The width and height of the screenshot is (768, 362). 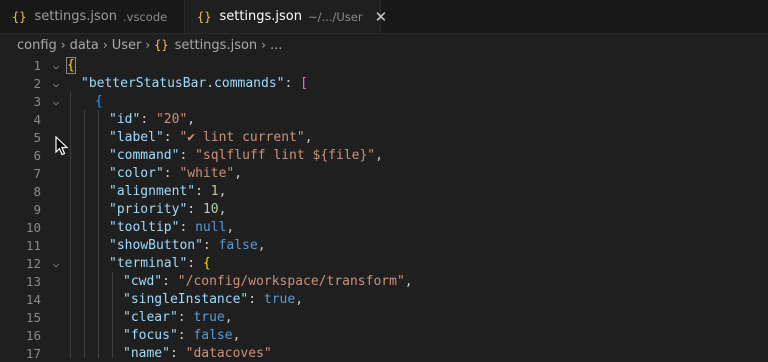 What do you see at coordinates (384, 101) in the screenshot?
I see `code-line: 3 ⌵ {` at bounding box center [384, 101].